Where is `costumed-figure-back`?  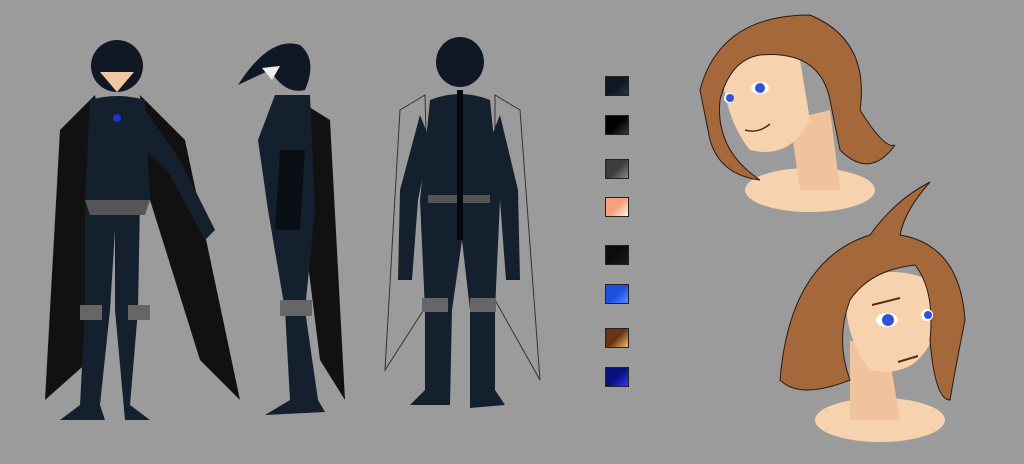 costumed-figure-back is located at coordinates (462, 222).